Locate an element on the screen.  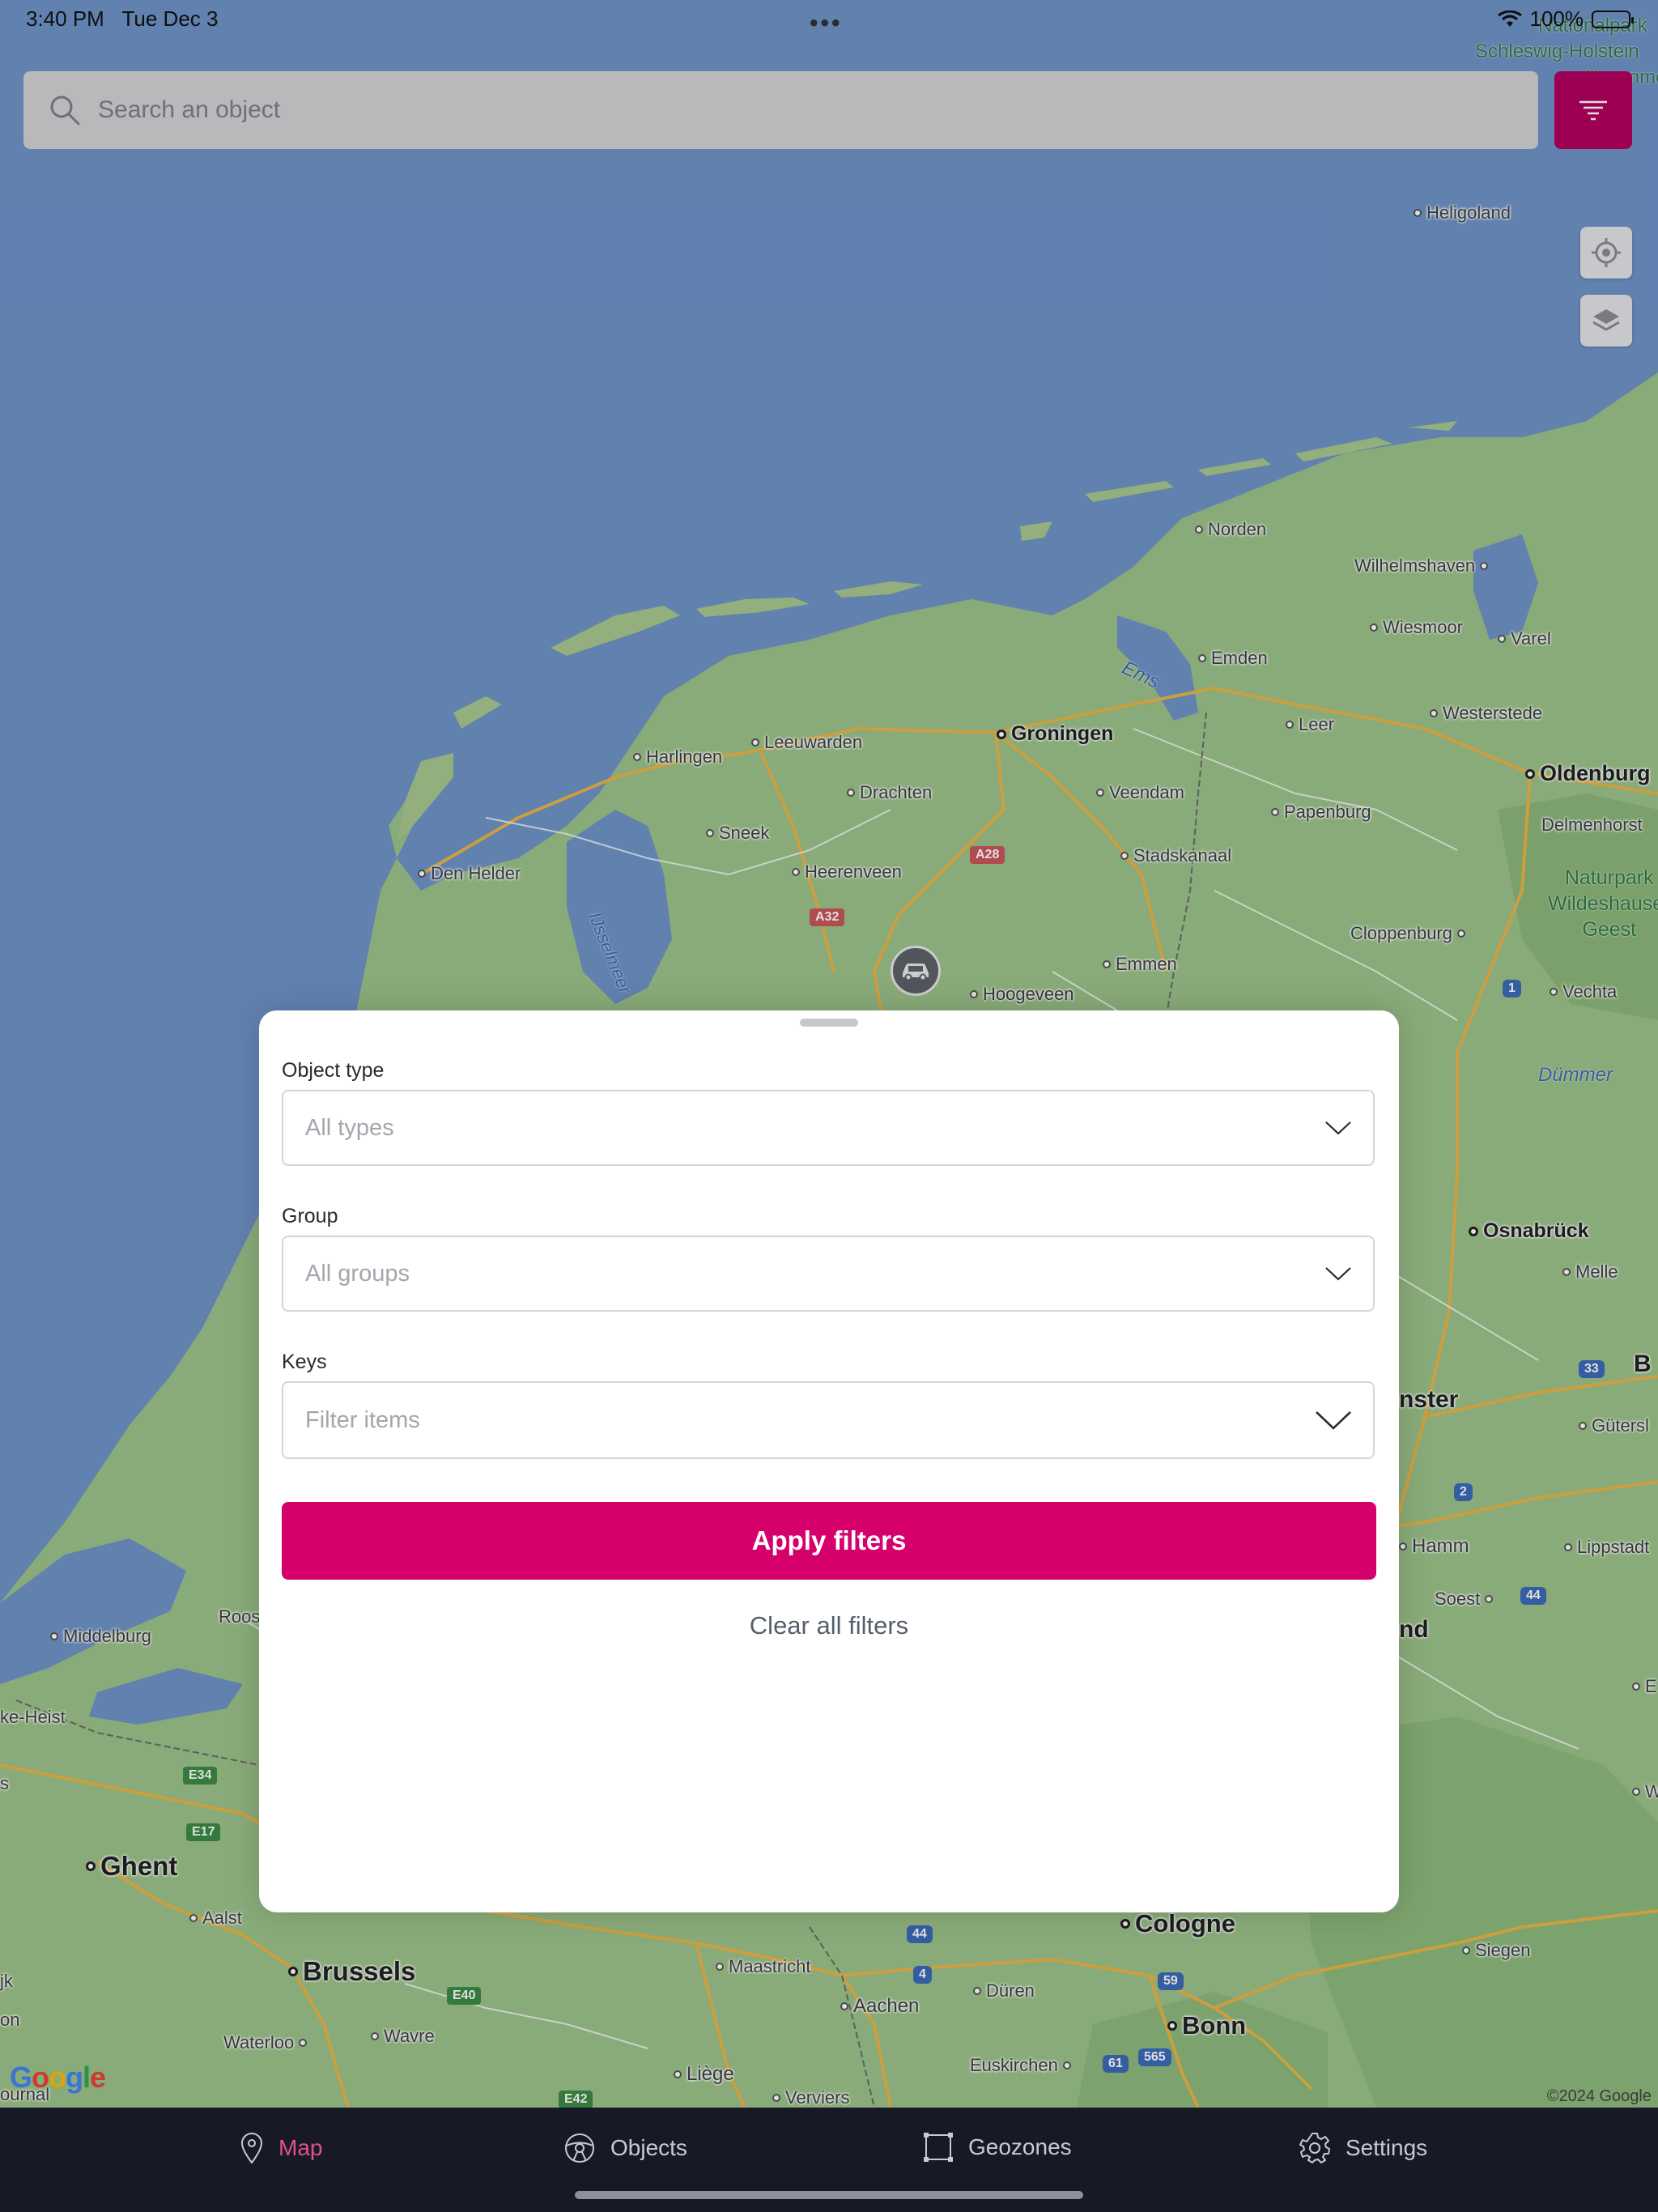
group-placeholder: All groups is located at coordinates (357, 1273).